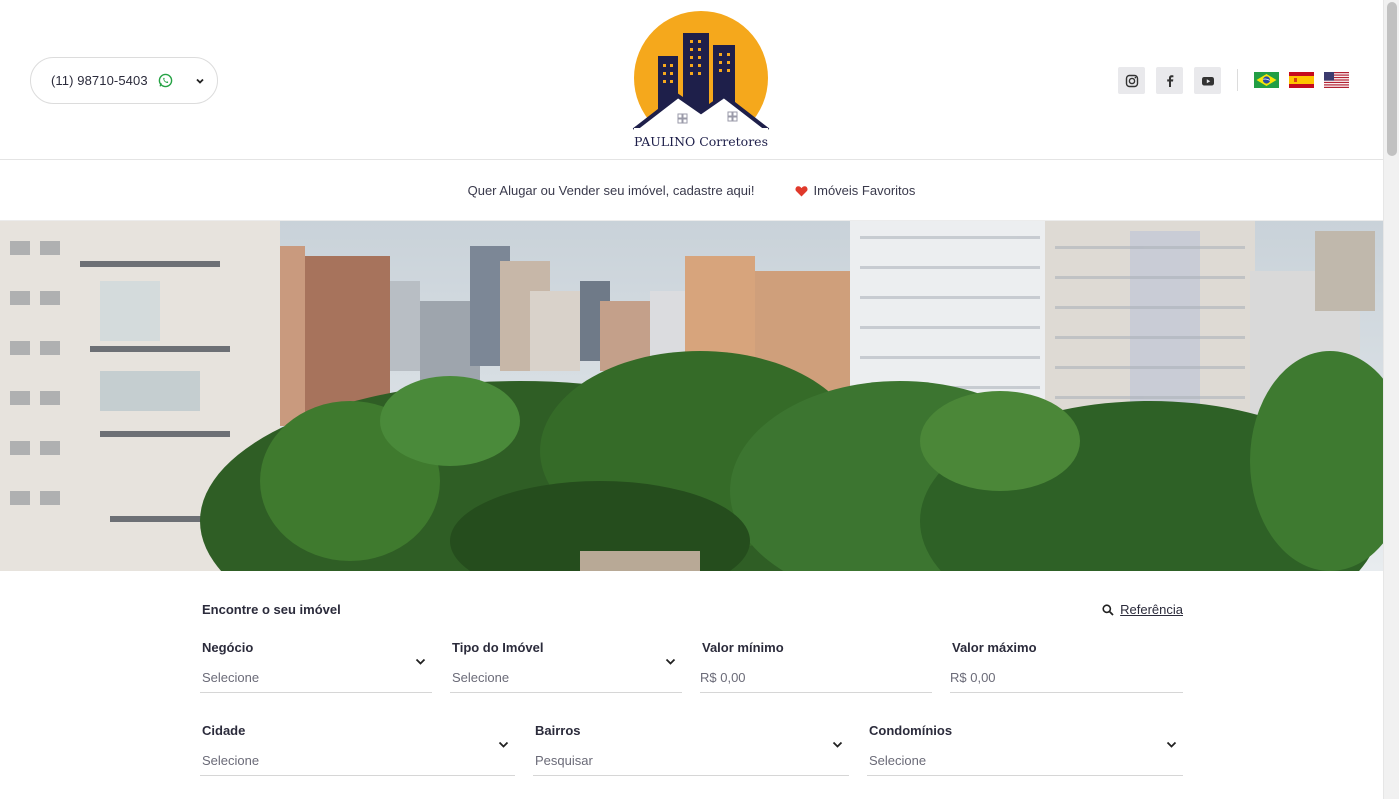  I want to click on valor-minimo-input: Valor mínimo R$ 0,00, so click(816, 666).